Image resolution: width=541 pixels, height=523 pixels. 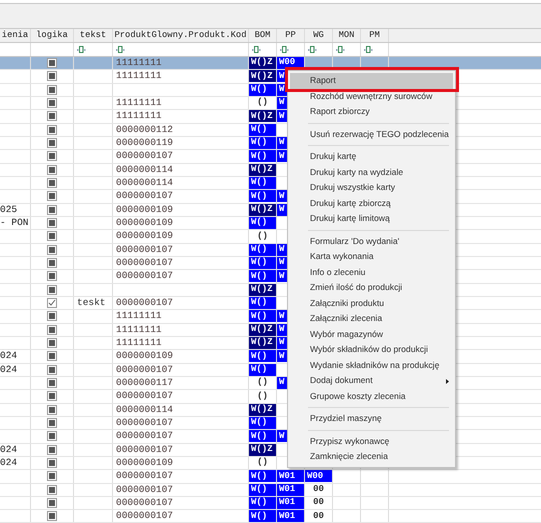 What do you see at coordinates (52, 35) in the screenshot?
I see `column-header: logika` at bounding box center [52, 35].